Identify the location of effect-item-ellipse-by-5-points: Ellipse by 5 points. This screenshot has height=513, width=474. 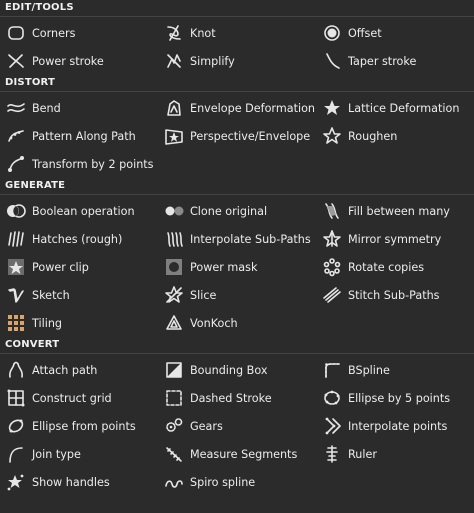
(395, 398).